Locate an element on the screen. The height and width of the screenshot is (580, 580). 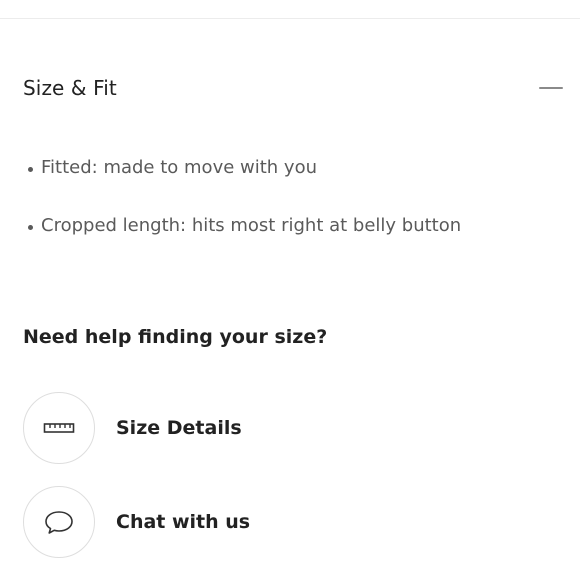
ruler-icon is located at coordinates (59, 428).